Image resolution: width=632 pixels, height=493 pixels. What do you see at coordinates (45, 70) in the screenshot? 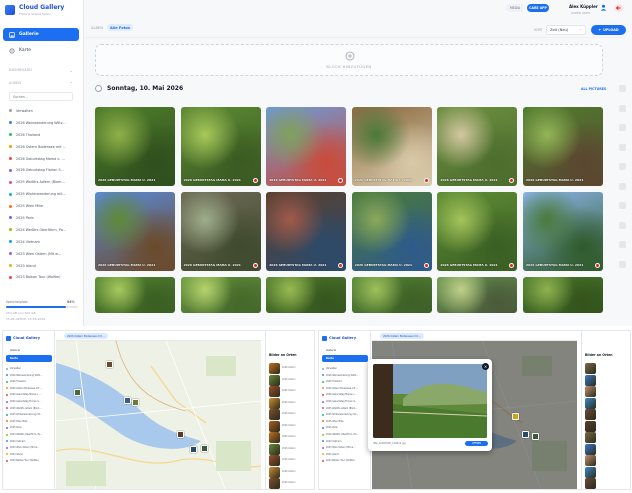
I see `section-dashboard: Dashboard ⌄` at bounding box center [45, 70].